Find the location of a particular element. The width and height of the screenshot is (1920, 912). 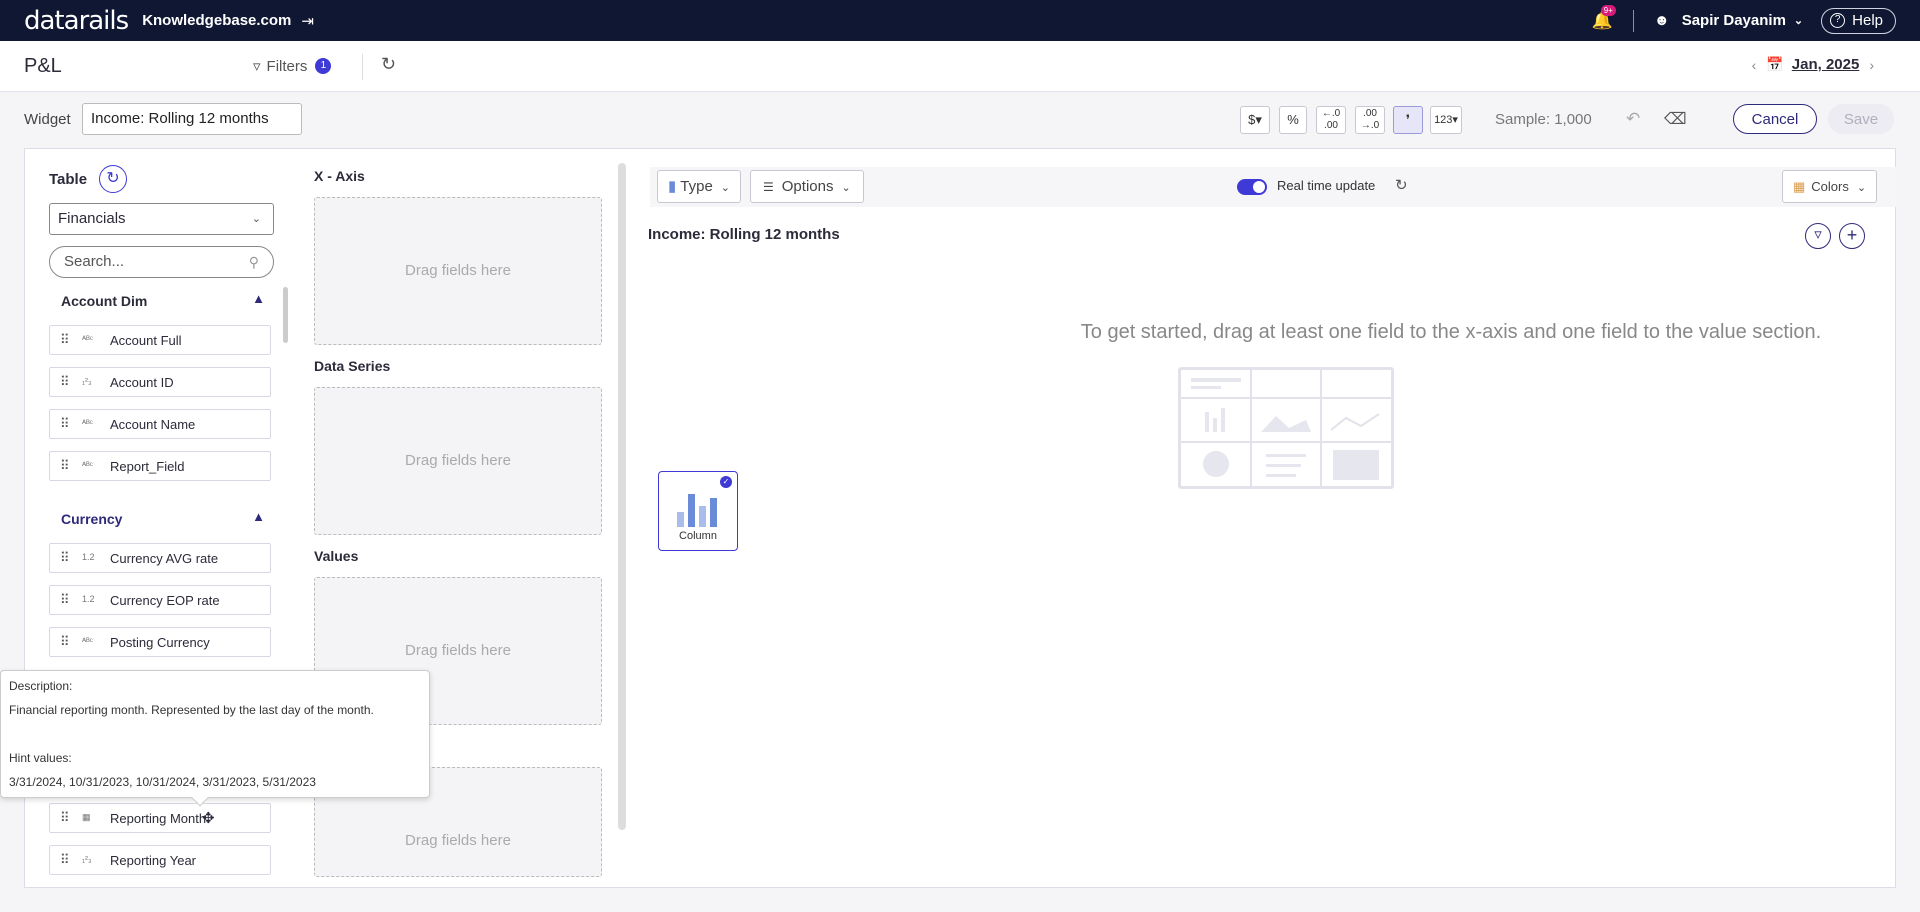

bar-chart-icon: ▮ is located at coordinates (672, 186).